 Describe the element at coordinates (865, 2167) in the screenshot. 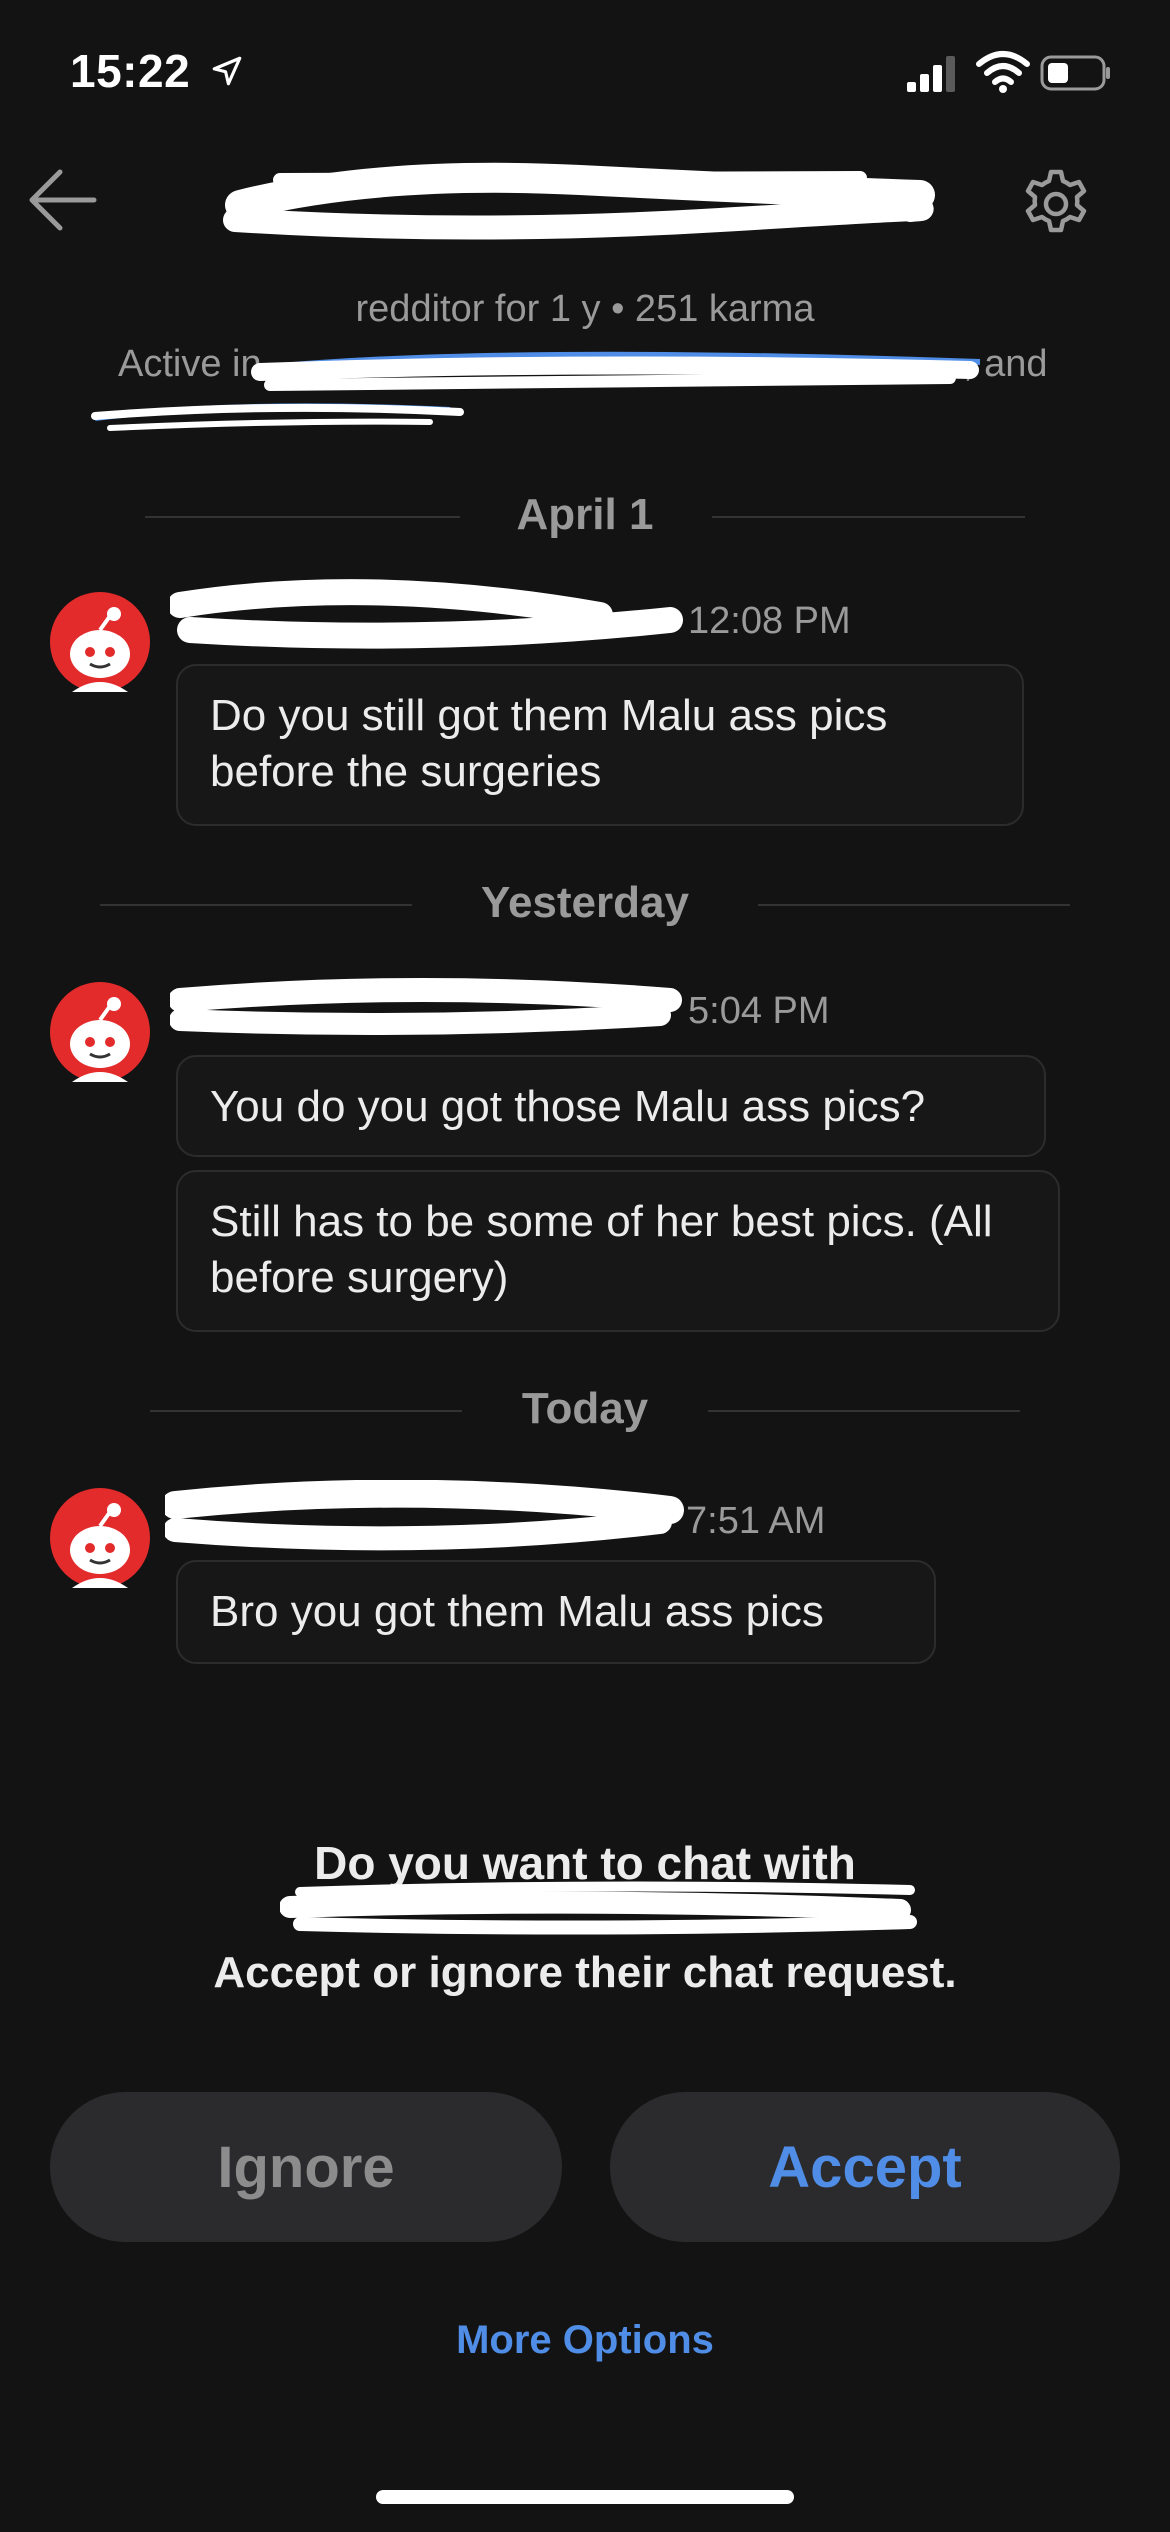

I see `accept-button: Accept` at that location.